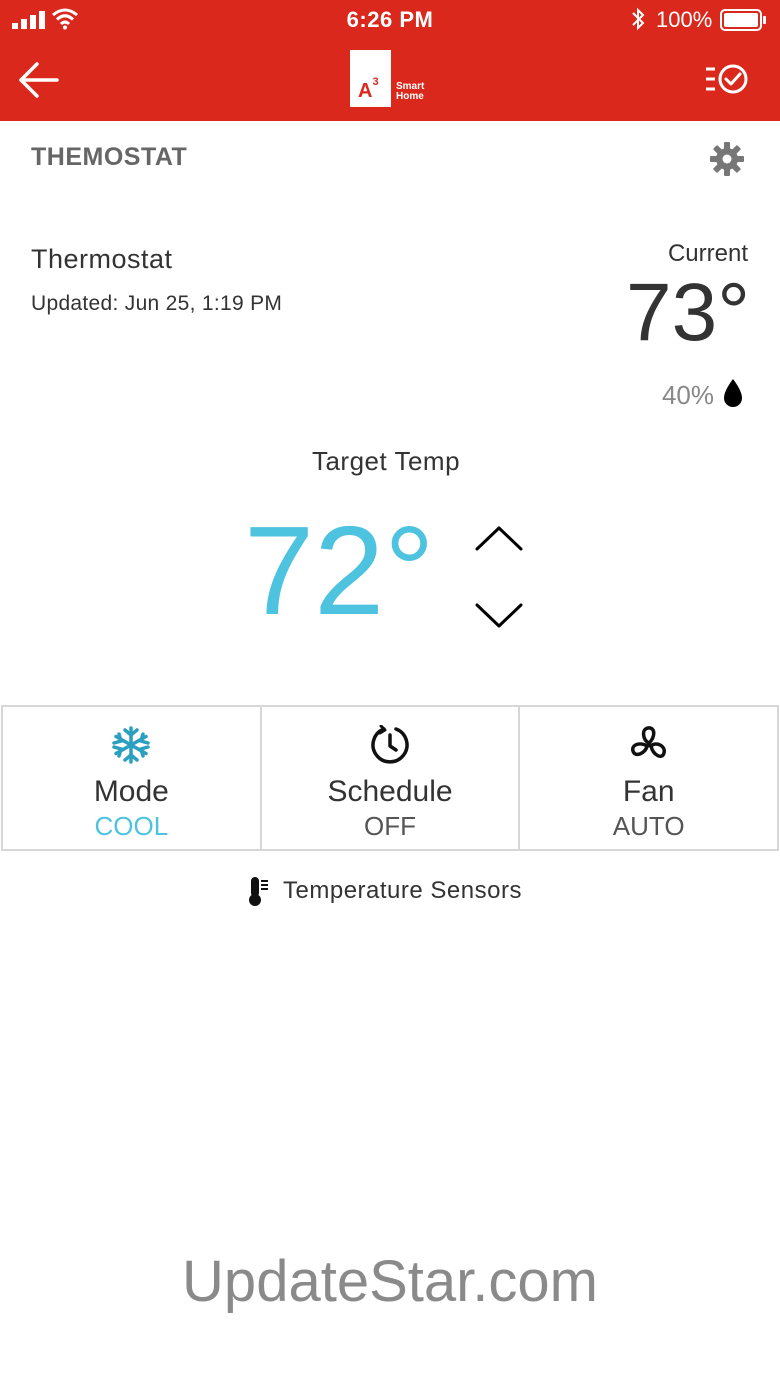  I want to click on temperature-sensors-link: Temperature Sensors, so click(384, 891).